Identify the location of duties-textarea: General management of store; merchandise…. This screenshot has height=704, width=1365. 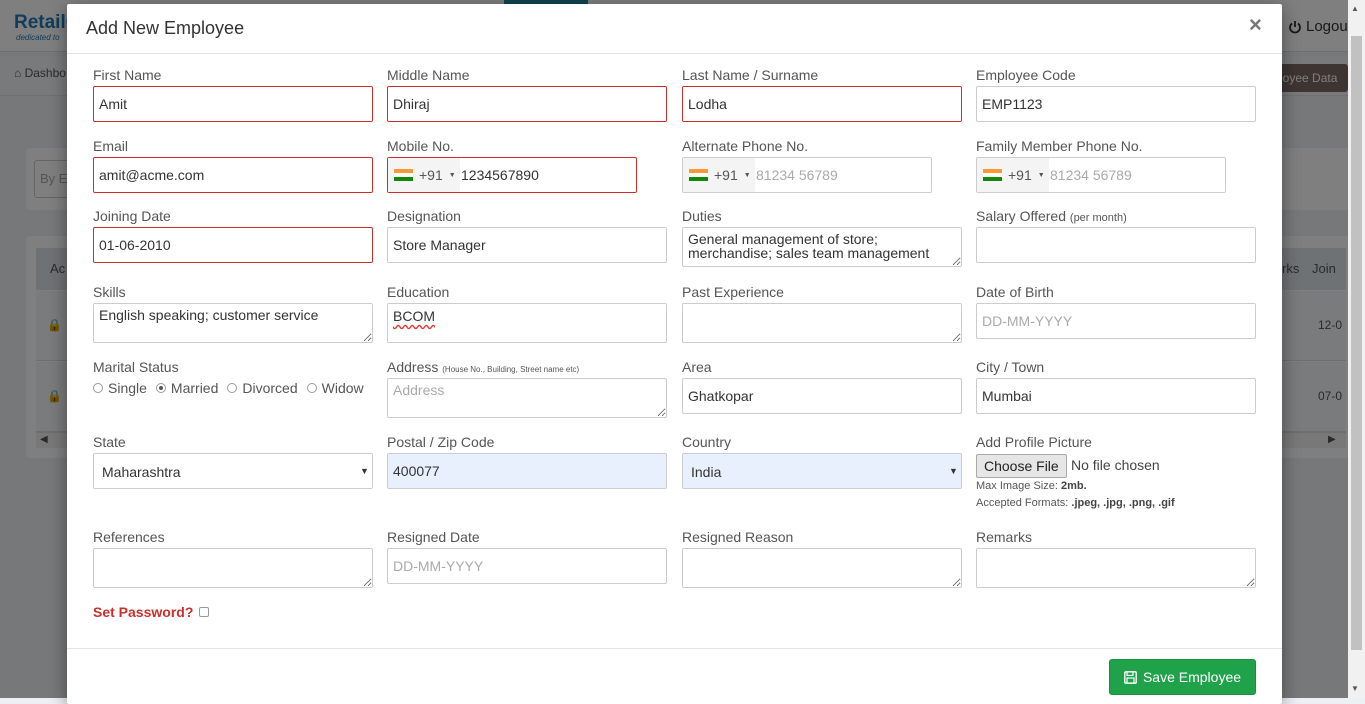
(822, 247).